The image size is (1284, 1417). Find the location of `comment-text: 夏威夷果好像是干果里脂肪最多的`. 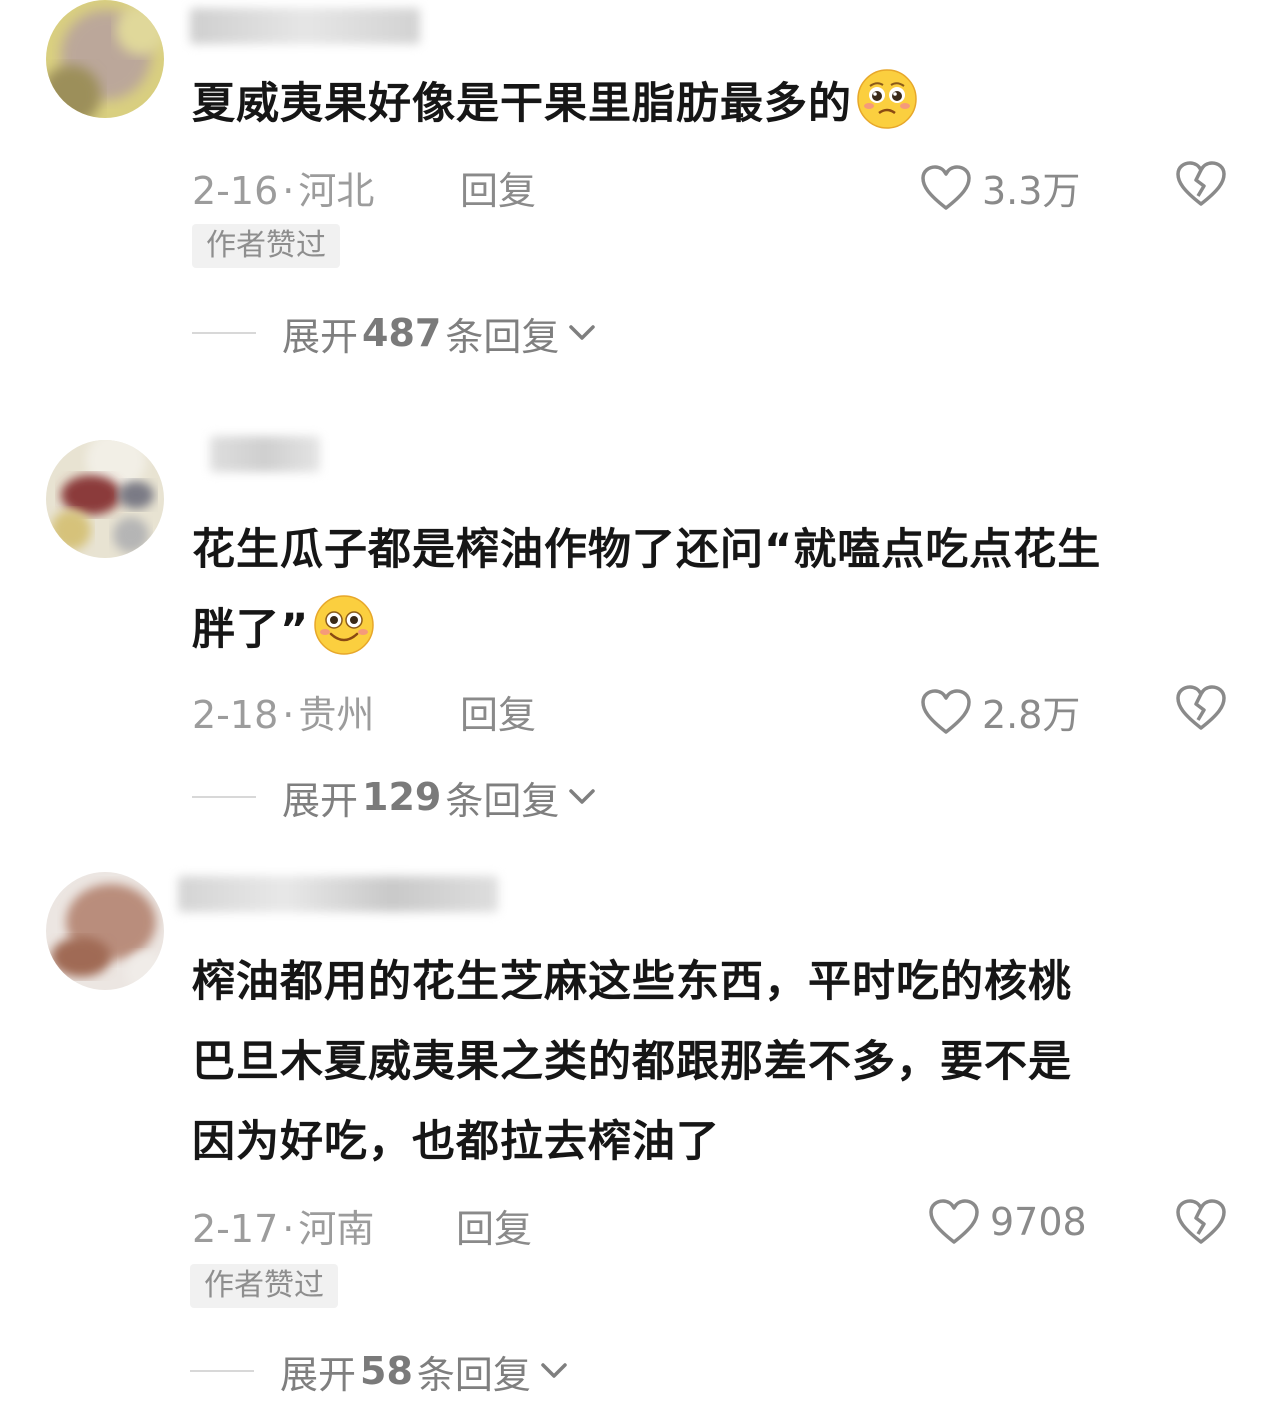

comment-text: 夏威夷果好像是干果里脂肪最多的 is located at coordinates (722, 104).